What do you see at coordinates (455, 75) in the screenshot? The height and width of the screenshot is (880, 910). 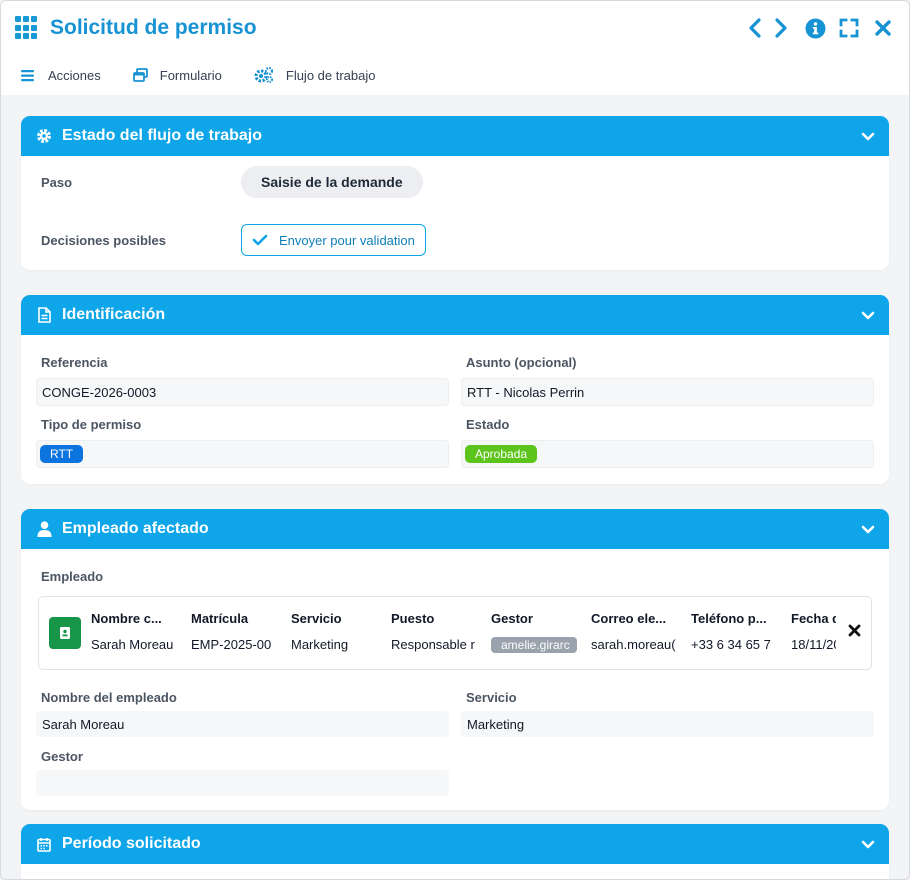 I see `toolbar: Acciones Formulario Flujo de trabajo` at bounding box center [455, 75].